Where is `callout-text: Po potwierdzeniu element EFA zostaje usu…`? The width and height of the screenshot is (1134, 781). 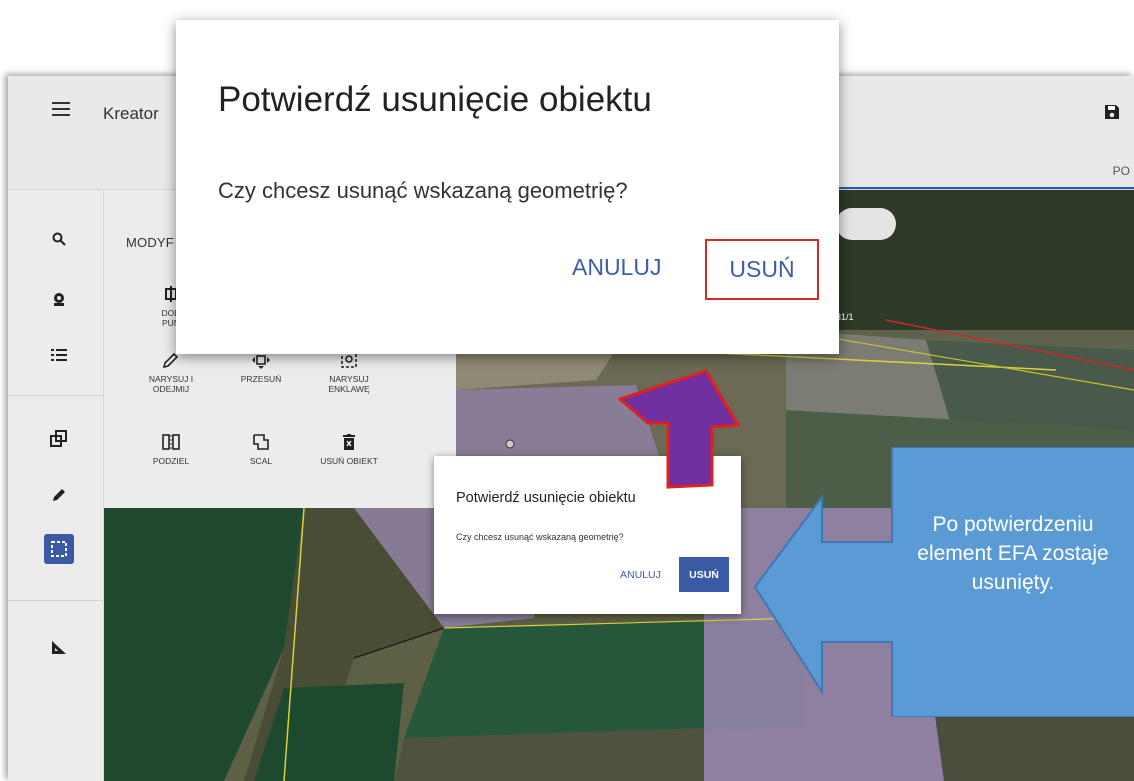
callout-text: Po potwierdzeniu element EFA zostaje usu… is located at coordinates (1013, 553).